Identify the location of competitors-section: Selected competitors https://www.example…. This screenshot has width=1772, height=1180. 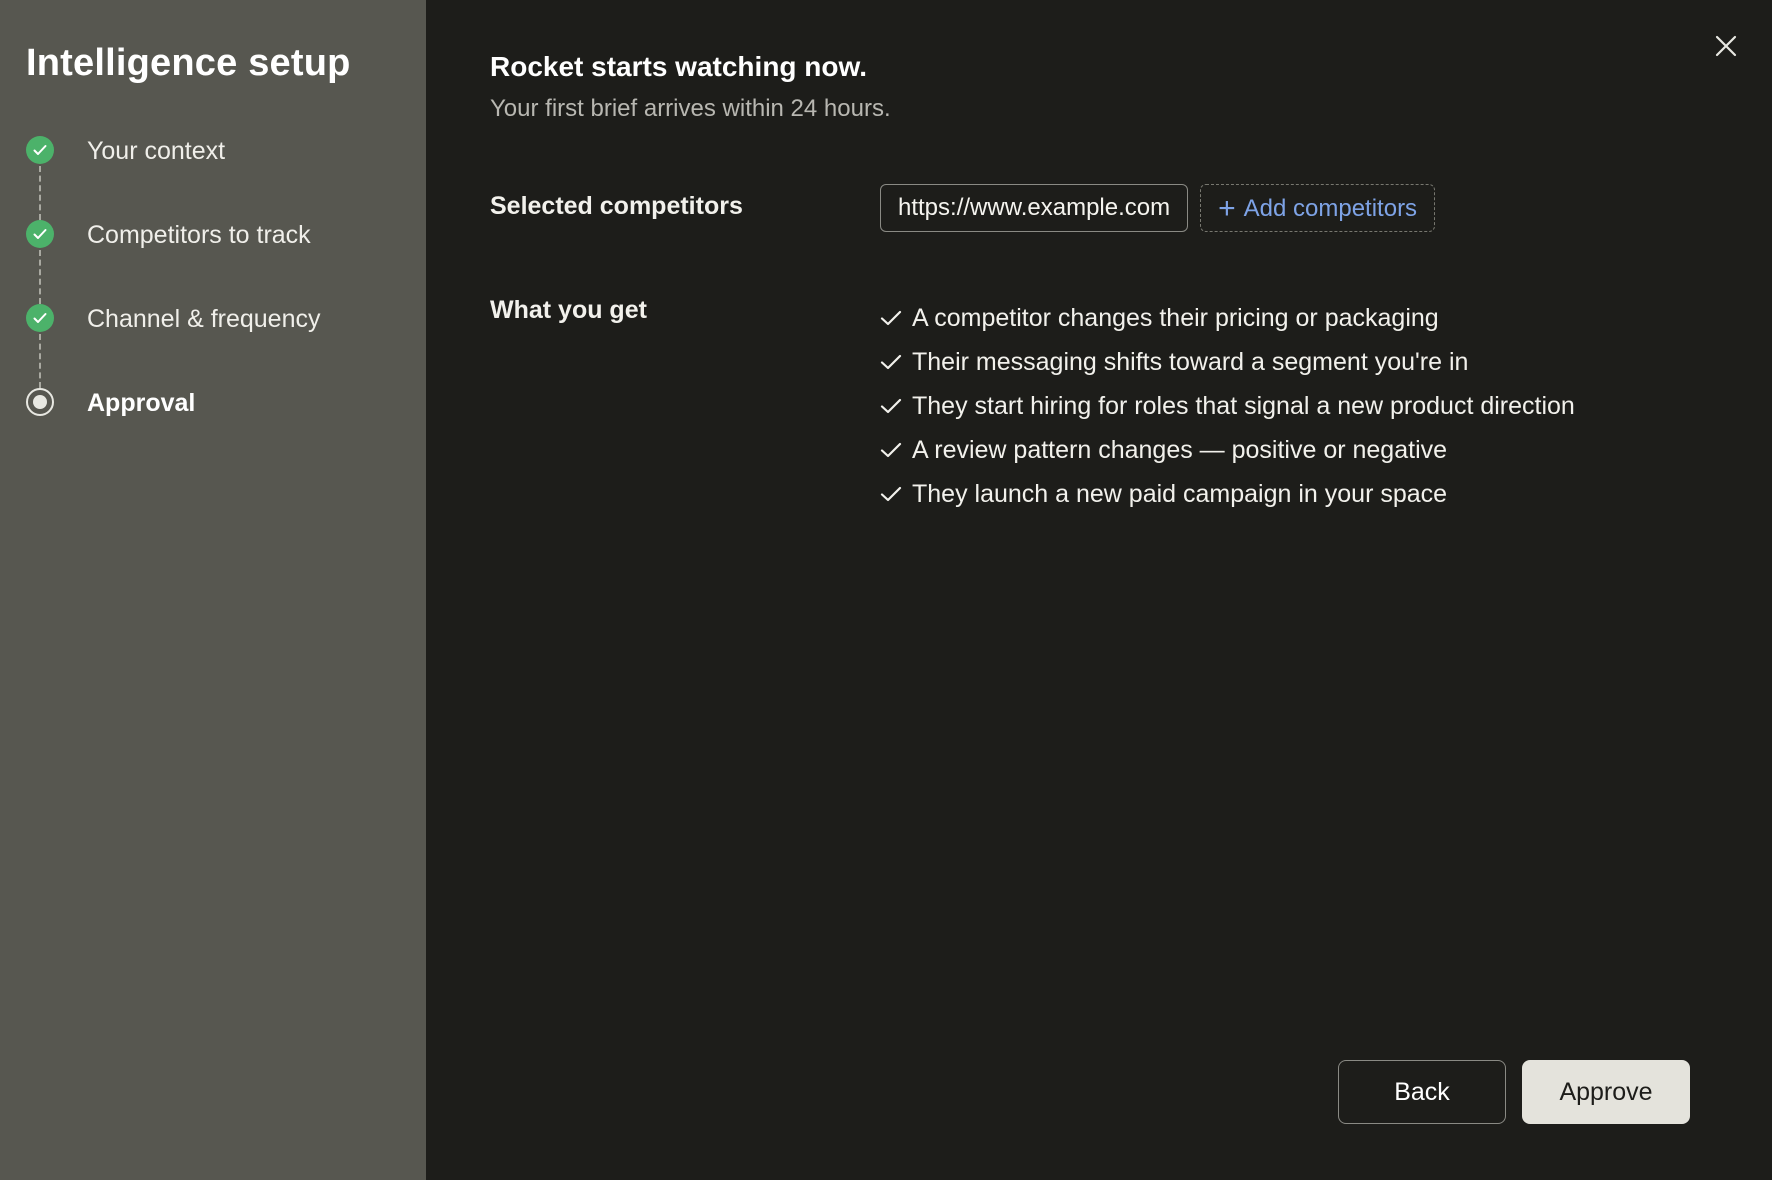
(1131, 208).